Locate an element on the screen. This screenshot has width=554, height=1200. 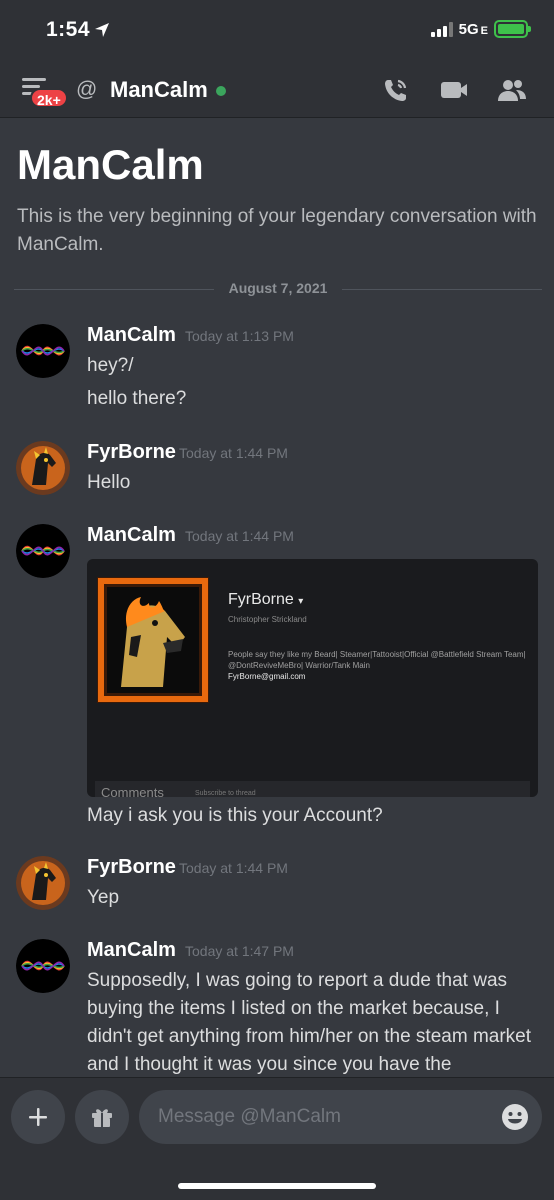
status-time: 1:54 is located at coordinates (68, 29).